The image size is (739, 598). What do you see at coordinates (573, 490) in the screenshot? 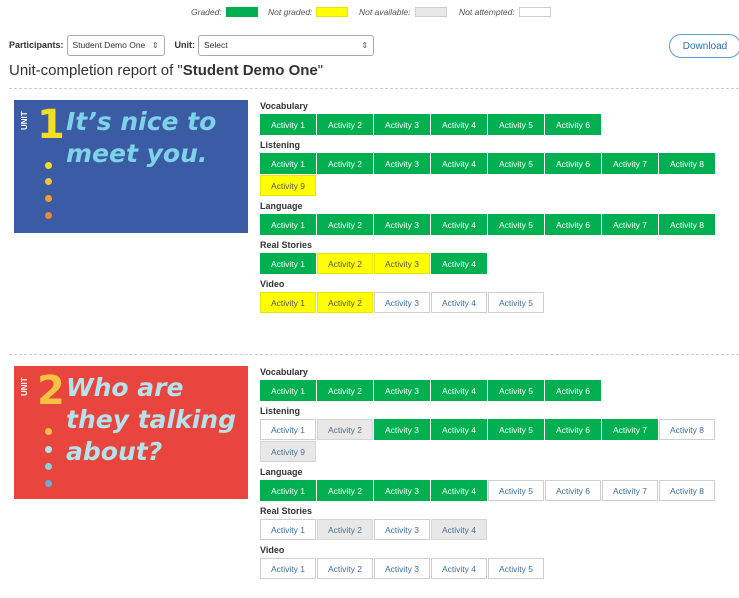
I see `activity-button-notattempted: Activity 6` at bounding box center [573, 490].